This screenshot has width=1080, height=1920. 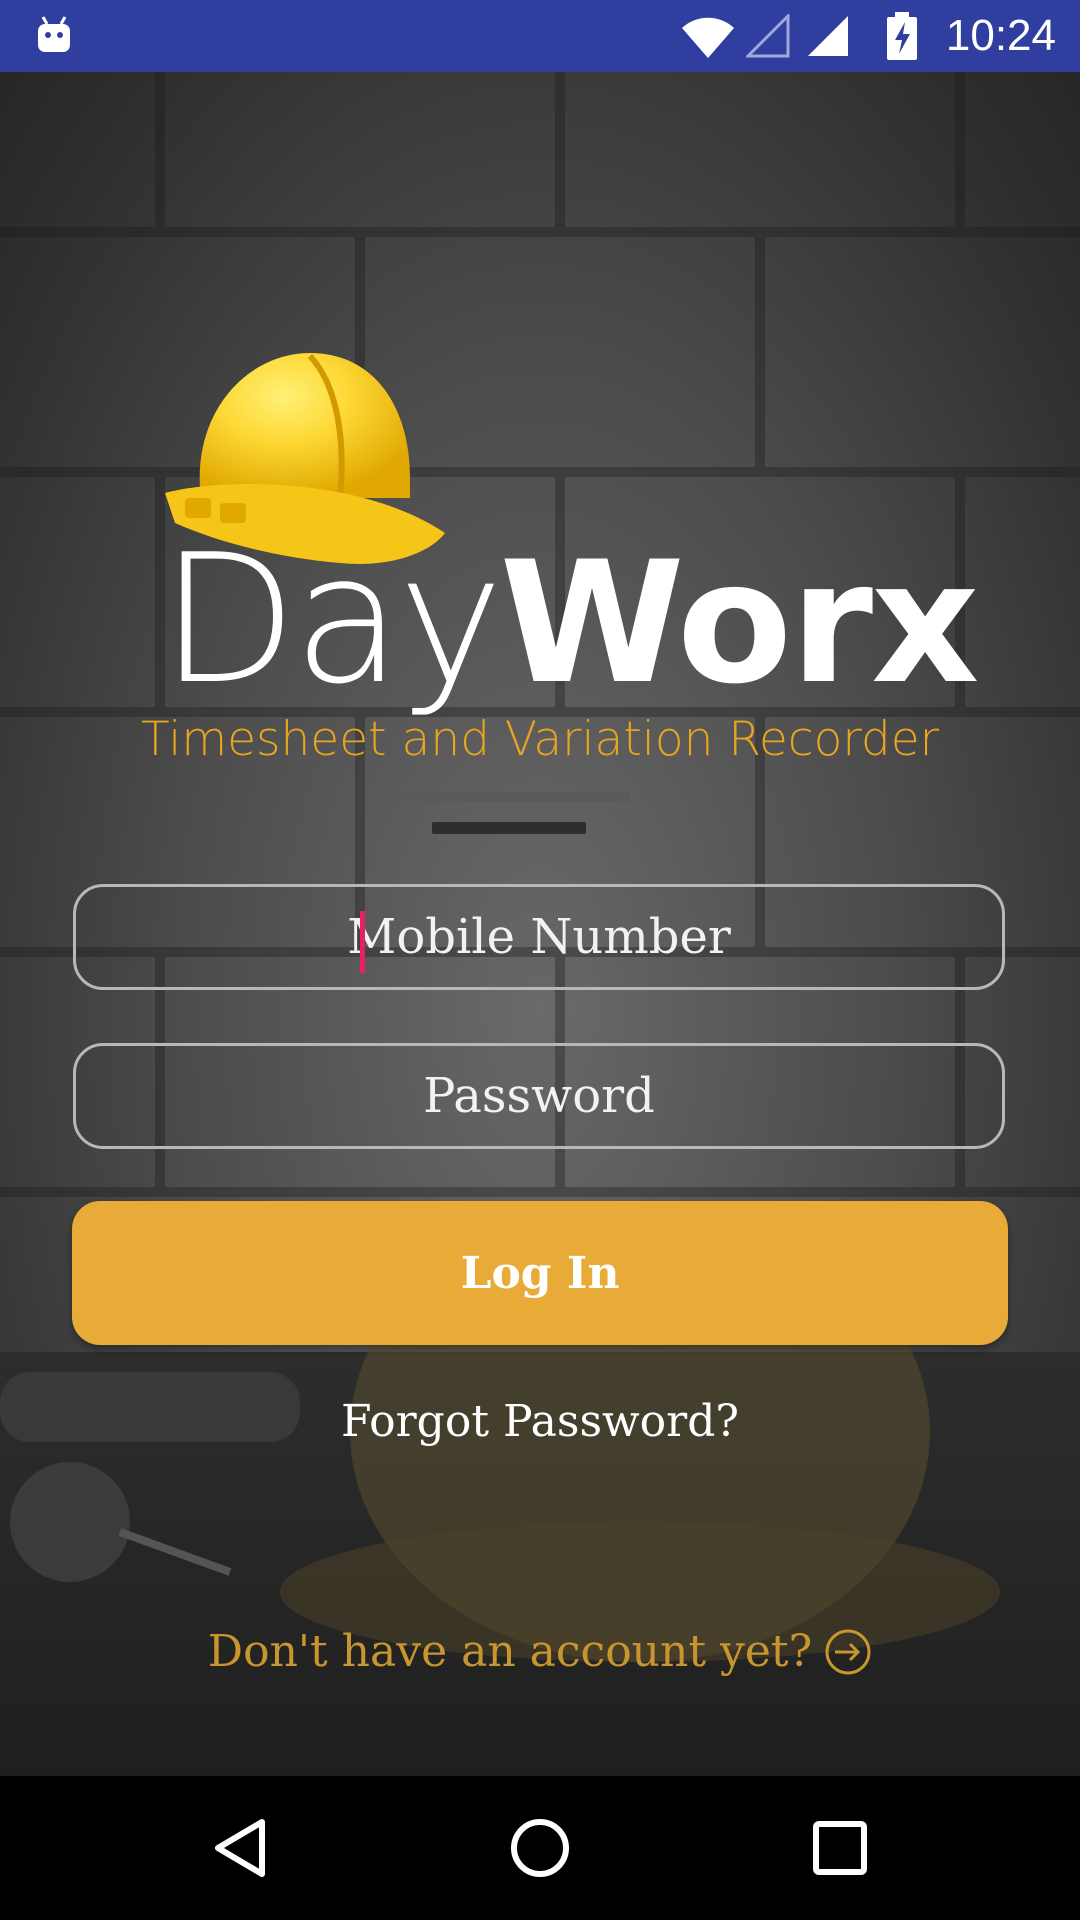 I want to click on wifi-icon, so click(x=708, y=37).